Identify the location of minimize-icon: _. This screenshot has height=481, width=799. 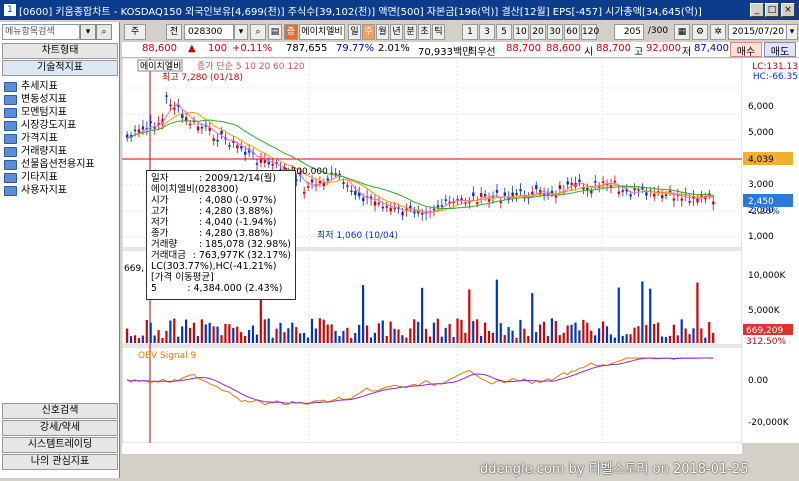
(757, 10).